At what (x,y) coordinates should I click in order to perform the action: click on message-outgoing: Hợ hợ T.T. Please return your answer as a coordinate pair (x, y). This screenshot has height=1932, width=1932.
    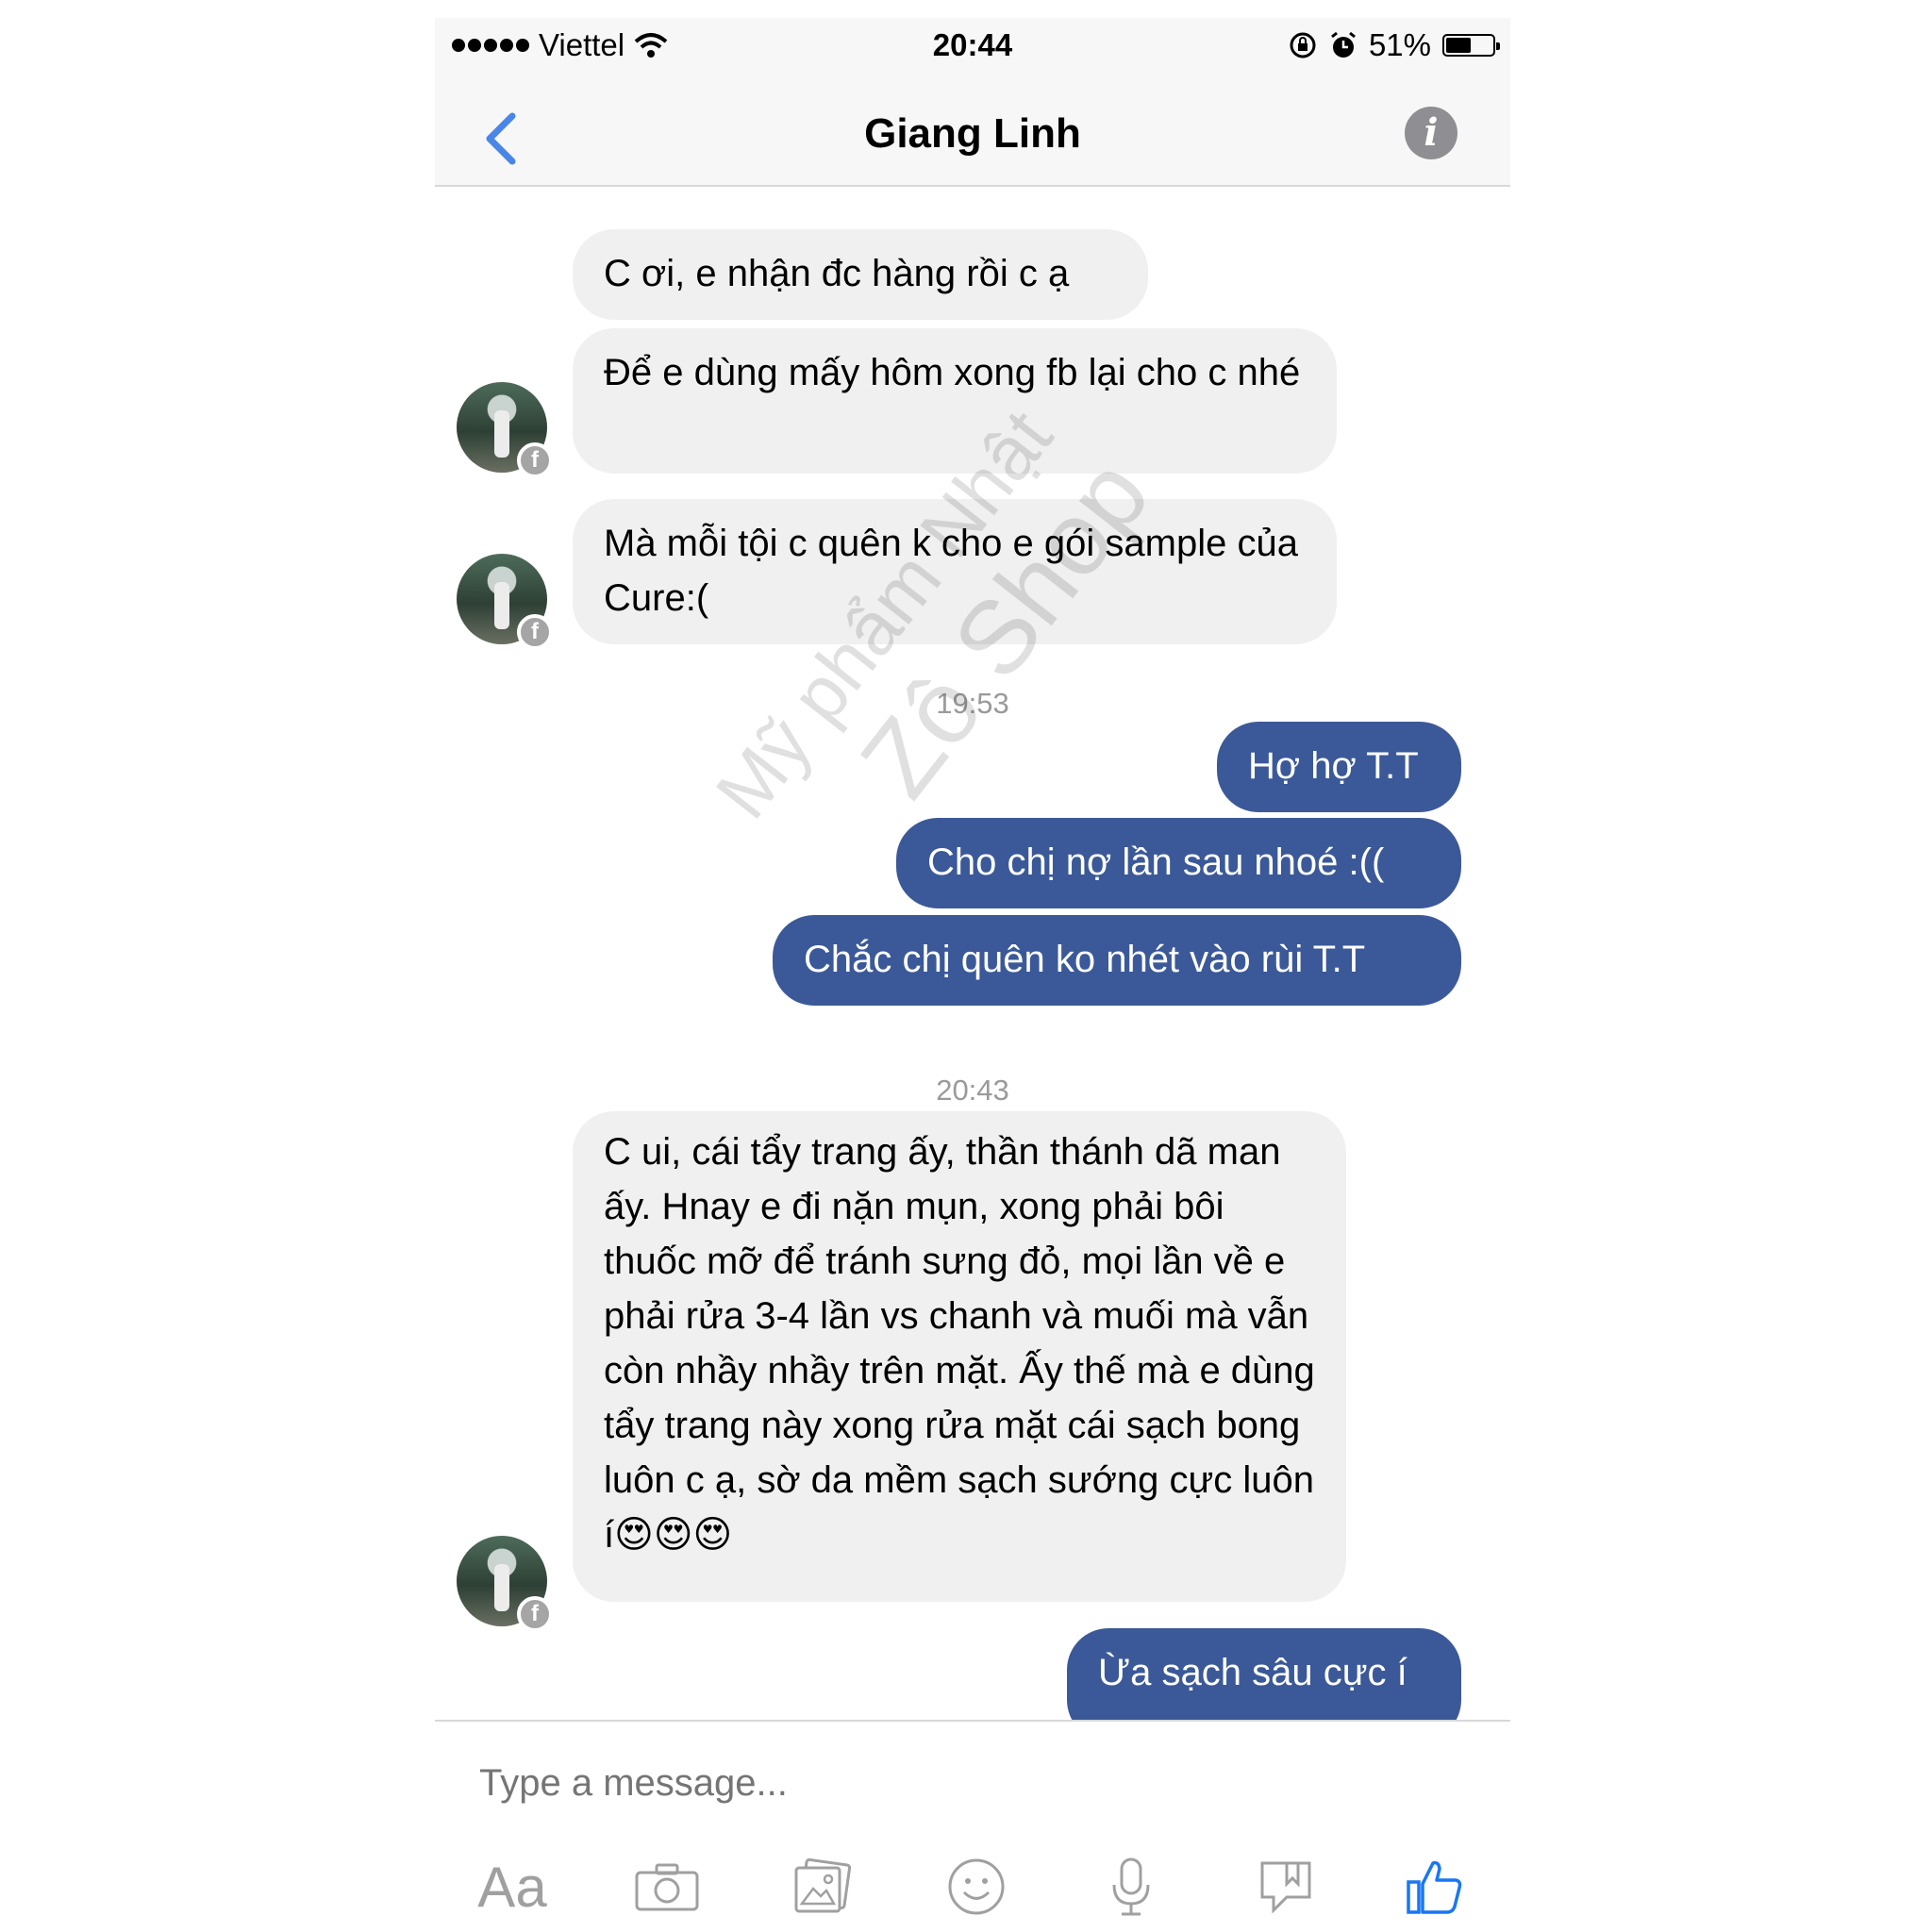
    Looking at the image, I should click on (1339, 767).